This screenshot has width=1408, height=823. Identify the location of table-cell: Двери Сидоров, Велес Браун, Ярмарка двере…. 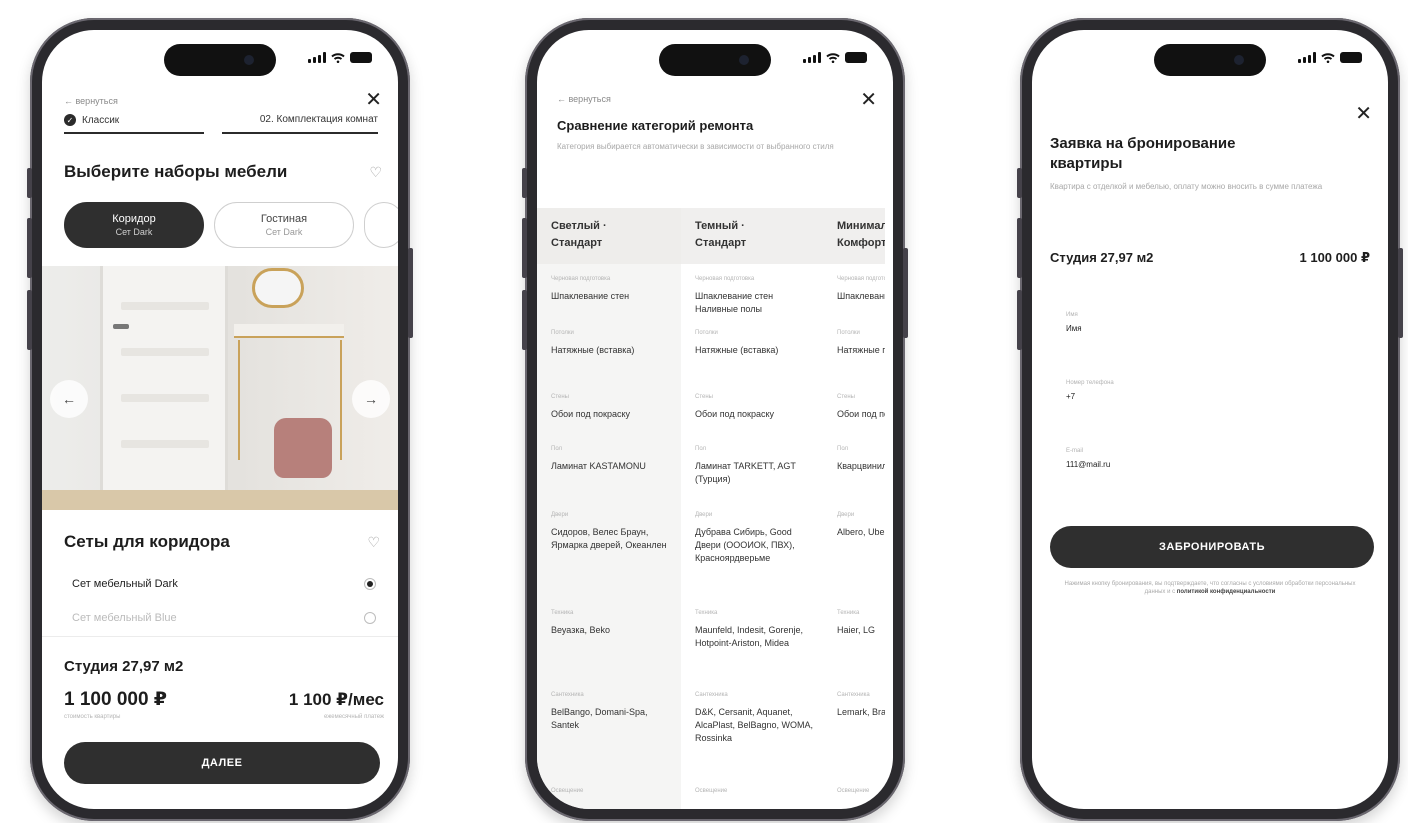
(609, 531).